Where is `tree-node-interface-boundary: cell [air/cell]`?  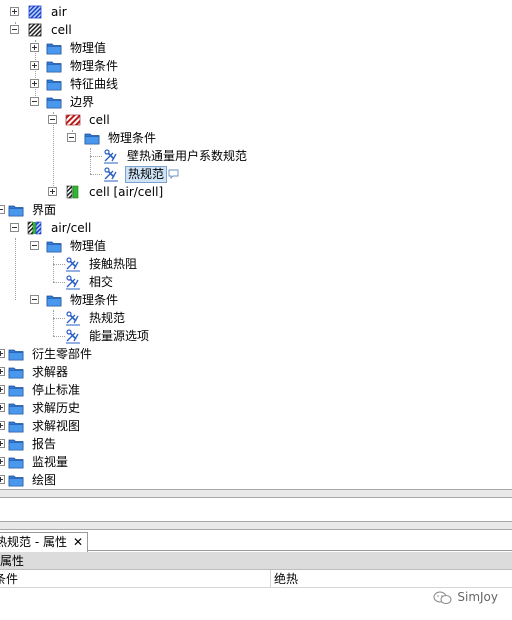
tree-node-interface-boundary: cell [air/cell] is located at coordinates (100, 192).